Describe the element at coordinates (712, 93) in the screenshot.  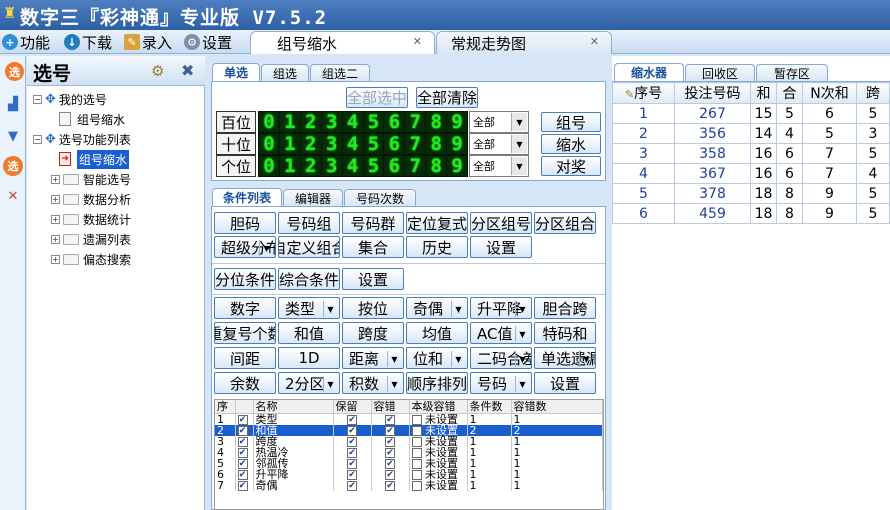
I see `column-header: 投注号码` at that location.